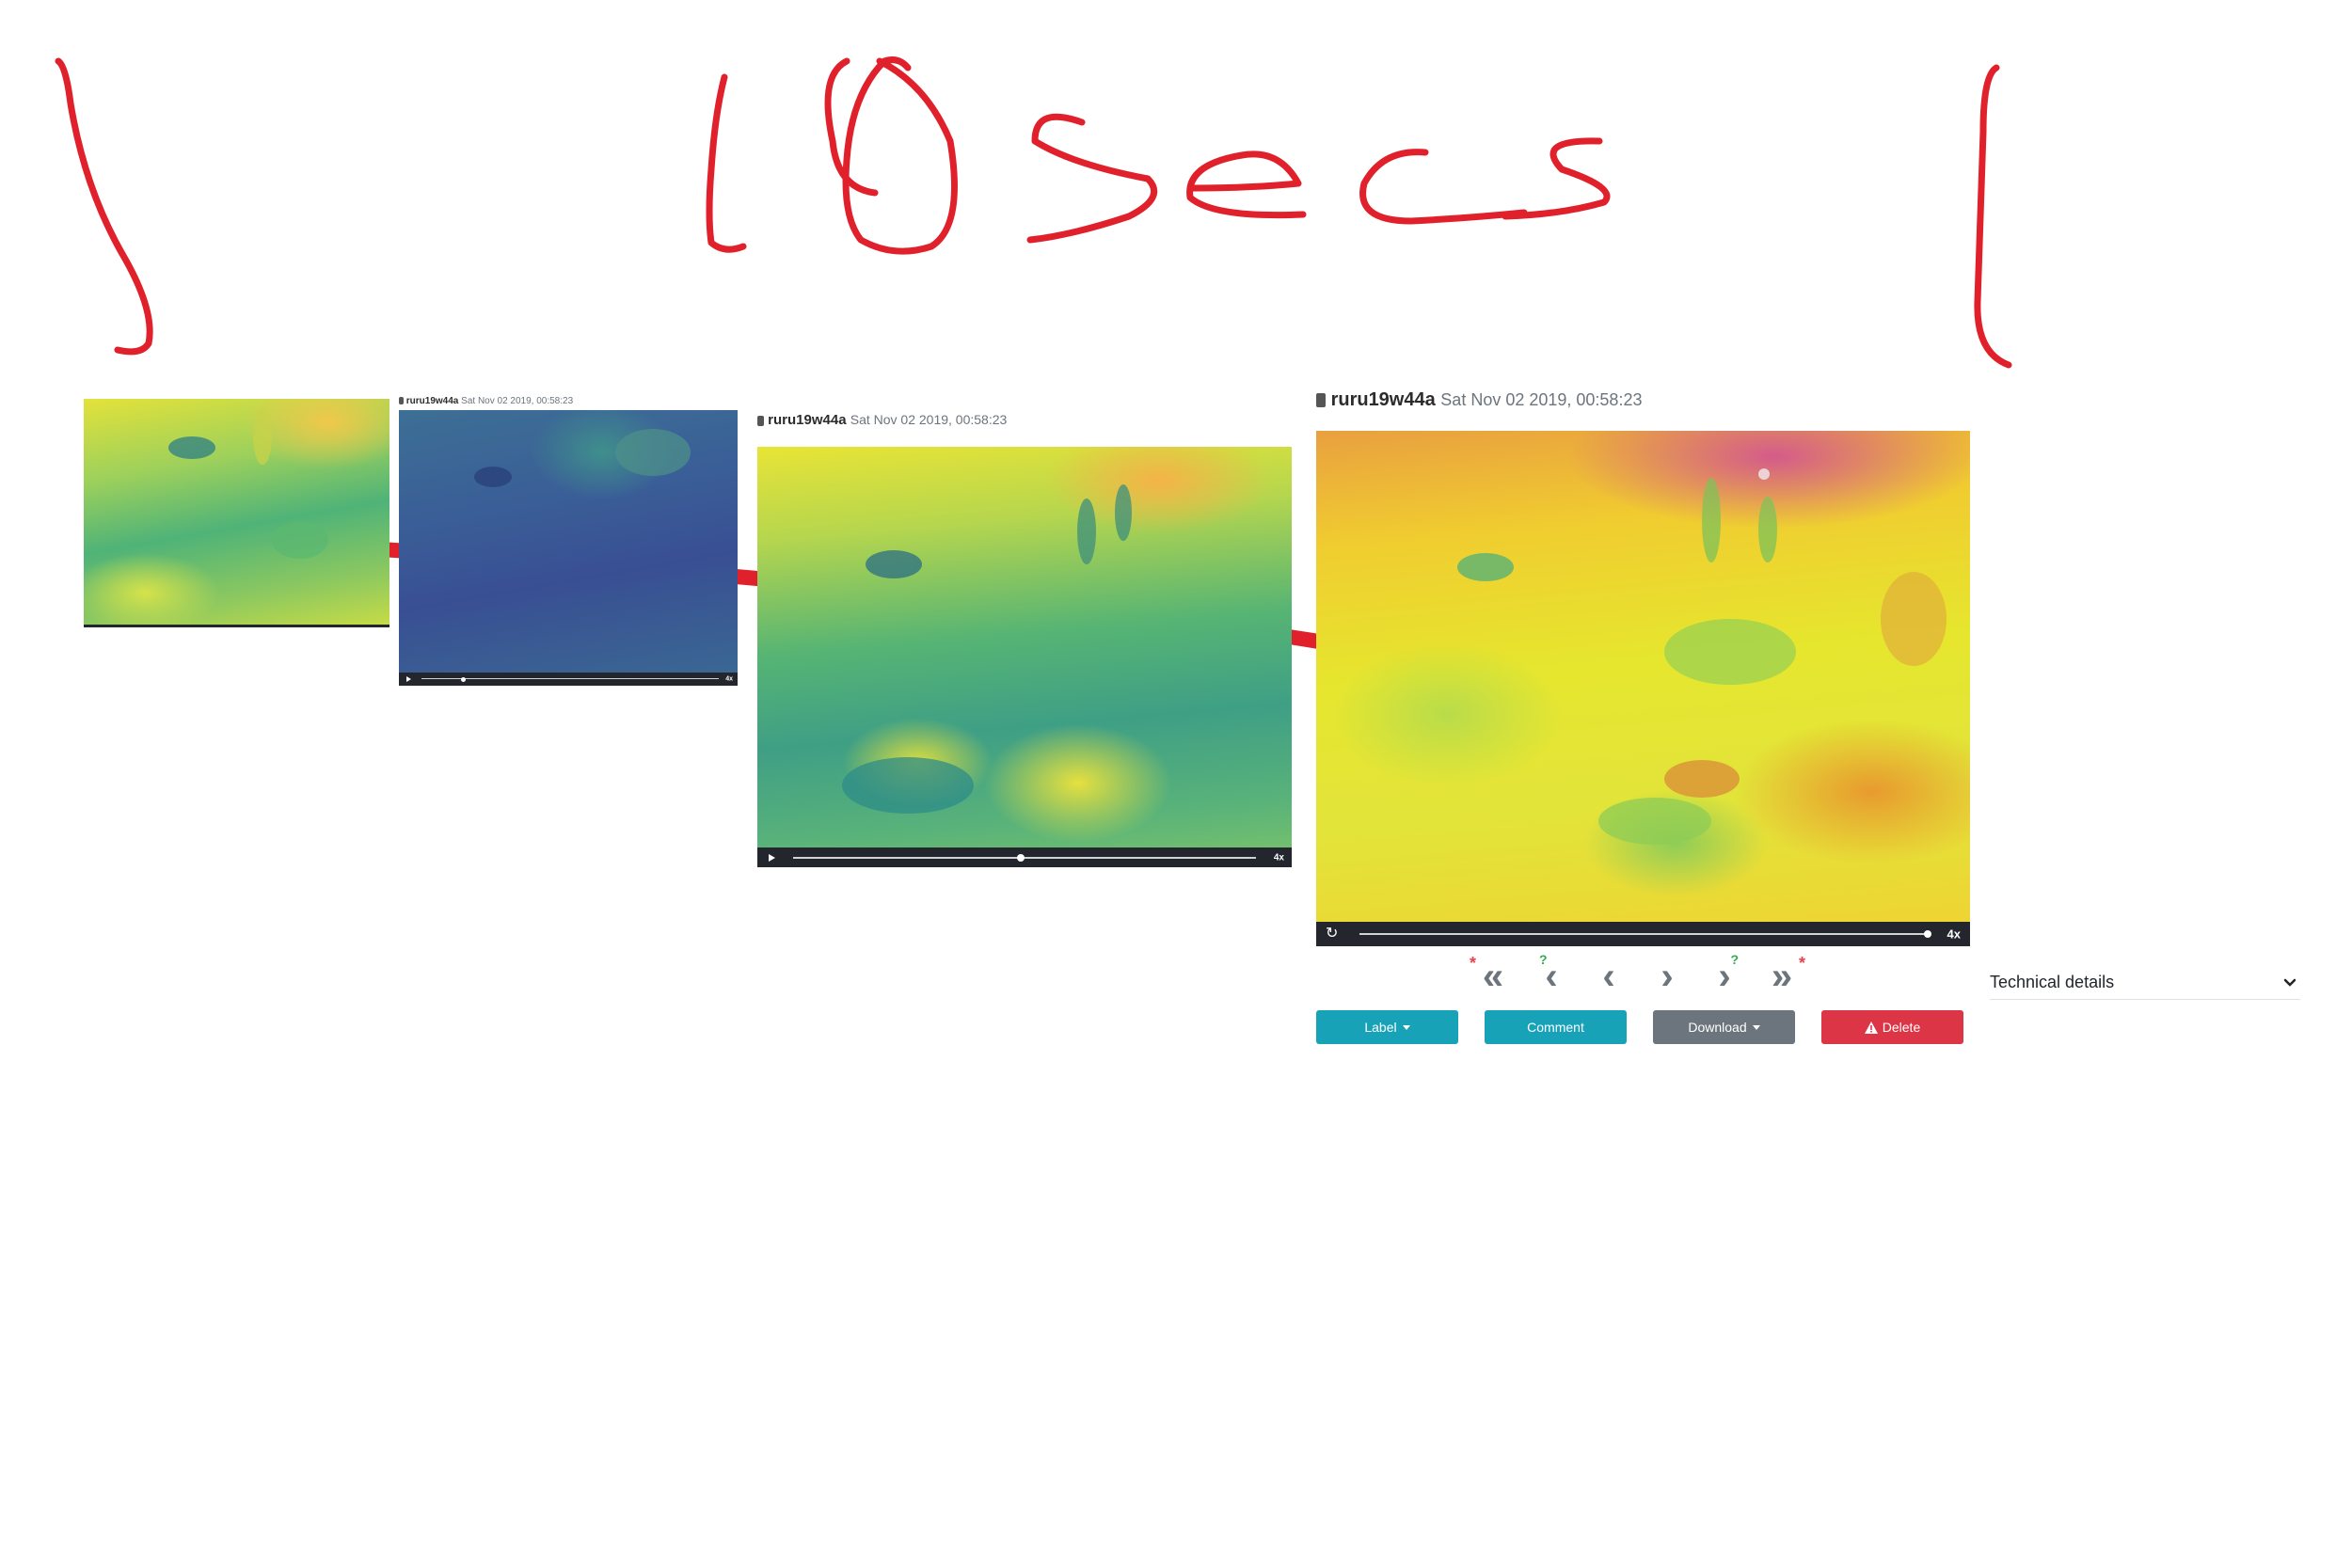 This screenshot has height=1568, width=2352. I want to click on delete-button: Delete, so click(1892, 1027).